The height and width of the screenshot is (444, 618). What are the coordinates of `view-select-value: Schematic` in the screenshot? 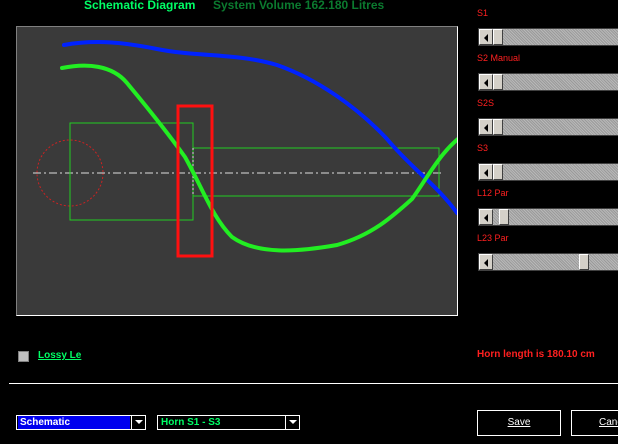 It's located at (74, 422).